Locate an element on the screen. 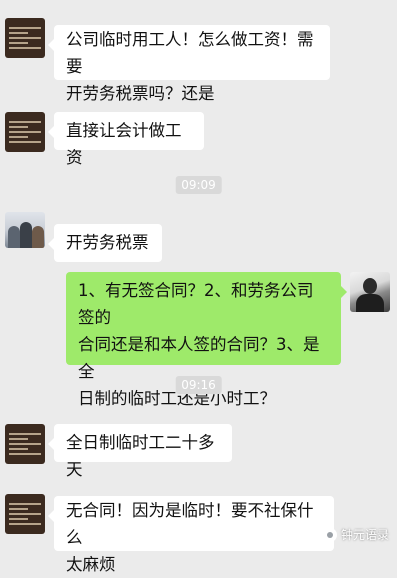 The image size is (397, 578). message-bubble: 直接让会计做工资 is located at coordinates (126, 139).